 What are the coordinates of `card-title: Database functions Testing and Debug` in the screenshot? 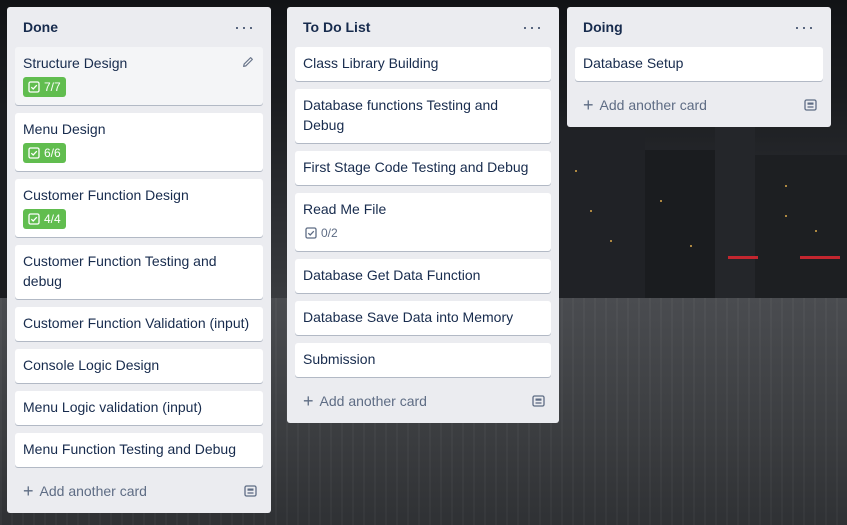 It's located at (401, 115).